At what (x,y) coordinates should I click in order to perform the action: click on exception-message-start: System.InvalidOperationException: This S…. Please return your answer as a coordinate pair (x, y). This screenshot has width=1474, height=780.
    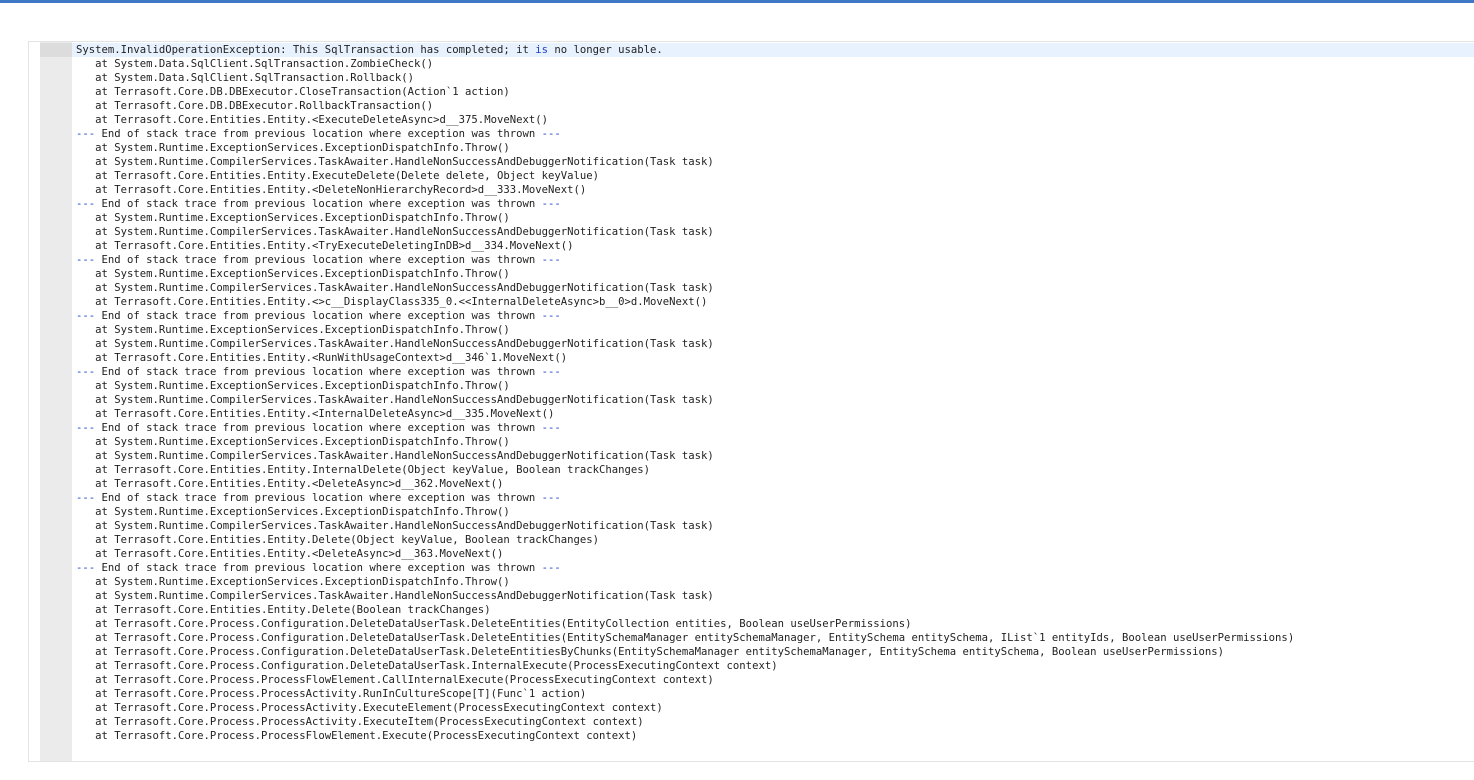
    Looking at the image, I should click on (306, 50).